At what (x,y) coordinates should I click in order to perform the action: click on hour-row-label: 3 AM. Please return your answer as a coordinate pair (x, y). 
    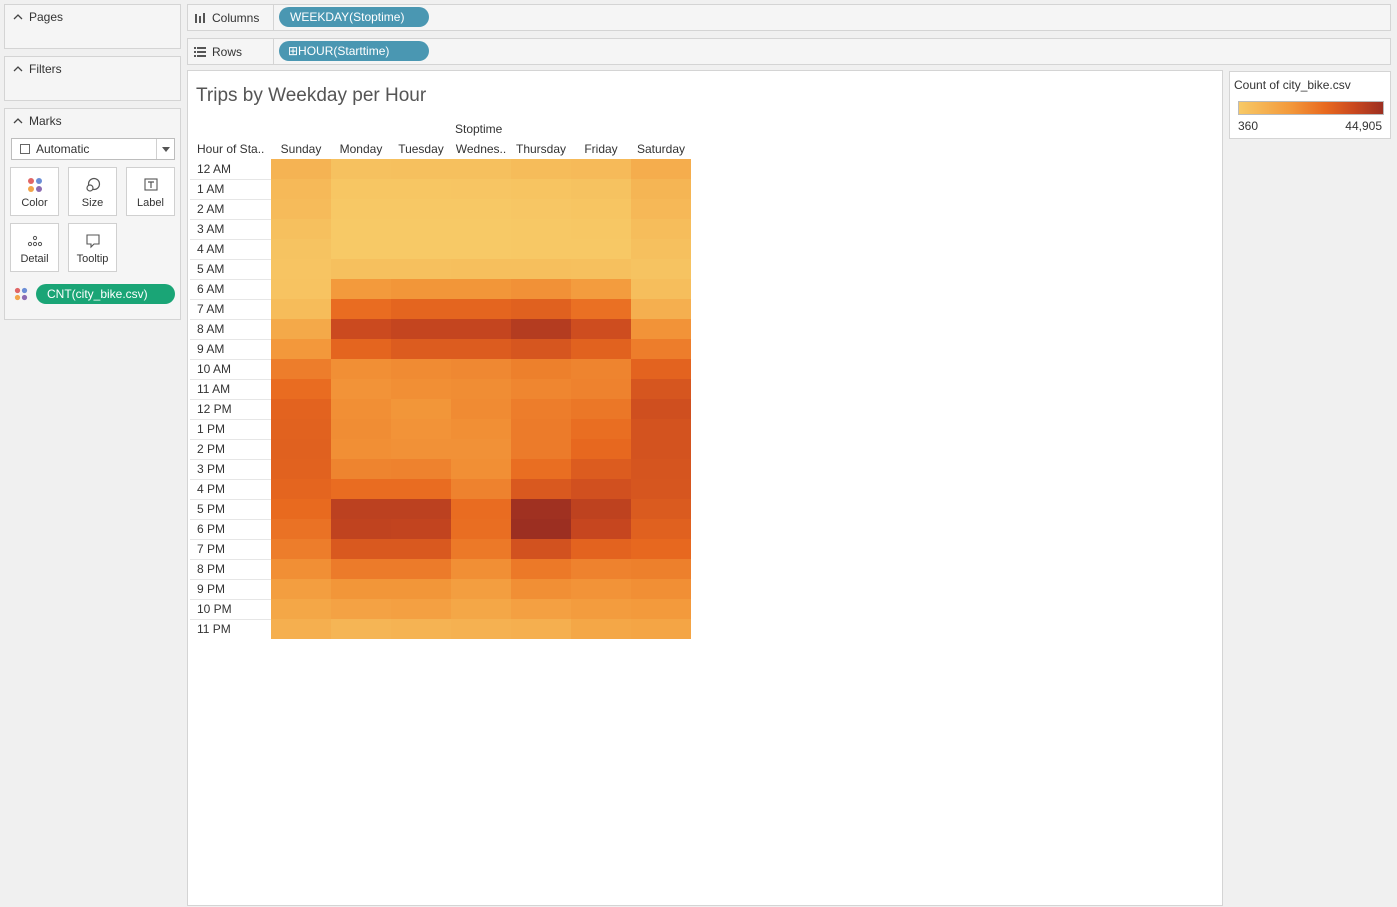
    Looking at the image, I should click on (210, 229).